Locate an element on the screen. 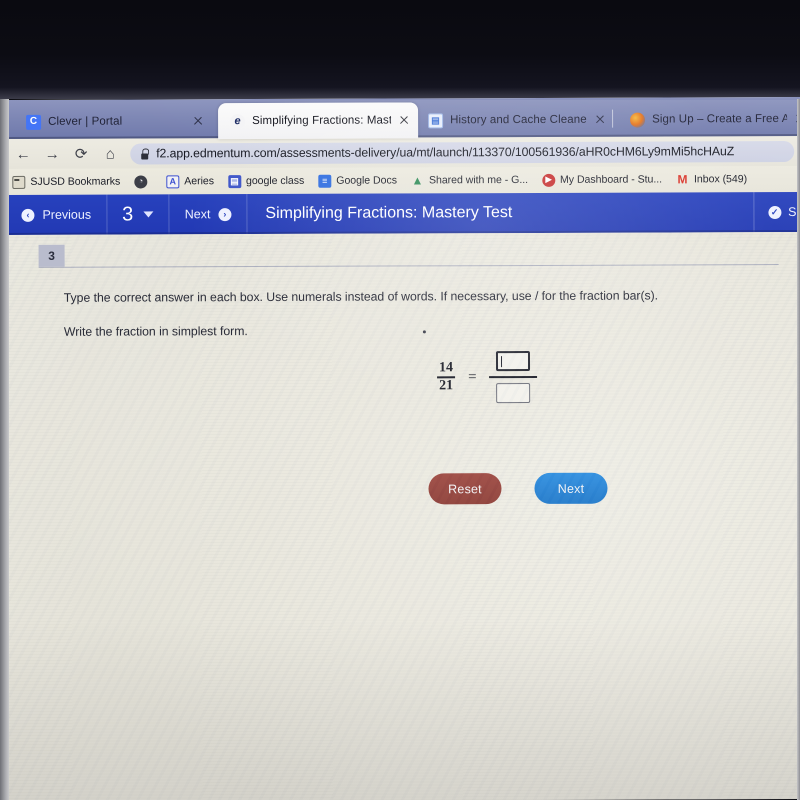  check-circle-icon: ✓ is located at coordinates (775, 212).